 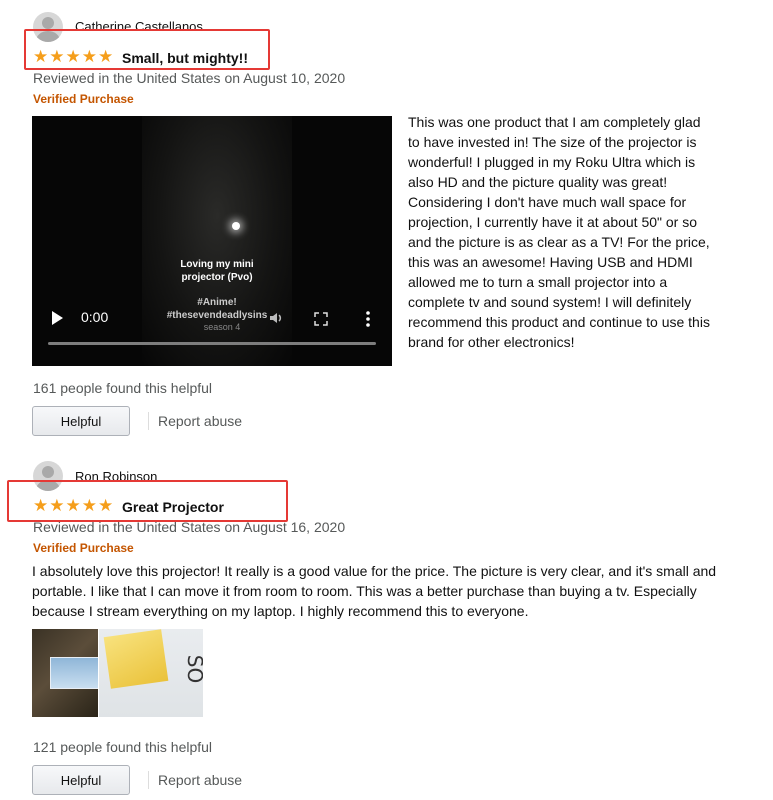 I want to click on video-light-spot, so click(x=236, y=226).